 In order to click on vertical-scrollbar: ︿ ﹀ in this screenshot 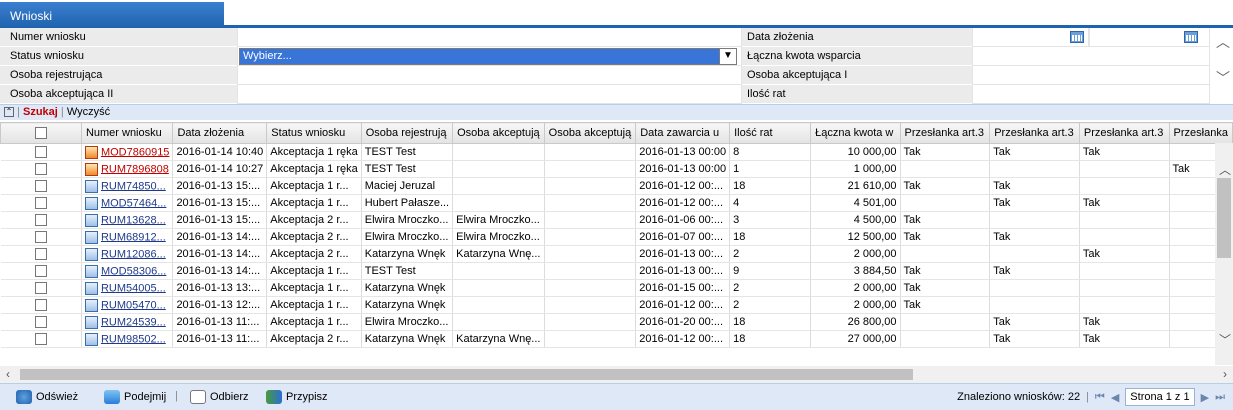, I will do `click(1224, 254)`.